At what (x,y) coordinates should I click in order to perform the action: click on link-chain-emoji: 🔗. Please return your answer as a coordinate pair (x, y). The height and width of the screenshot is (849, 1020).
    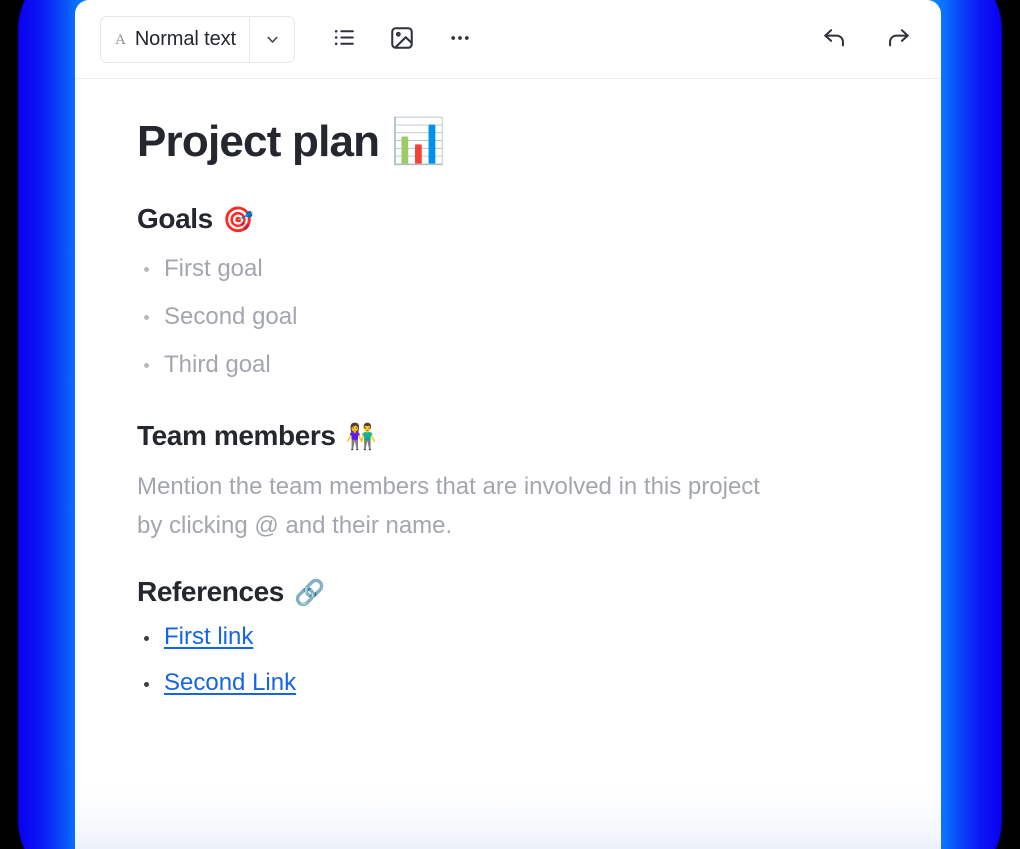
    Looking at the image, I should click on (309, 592).